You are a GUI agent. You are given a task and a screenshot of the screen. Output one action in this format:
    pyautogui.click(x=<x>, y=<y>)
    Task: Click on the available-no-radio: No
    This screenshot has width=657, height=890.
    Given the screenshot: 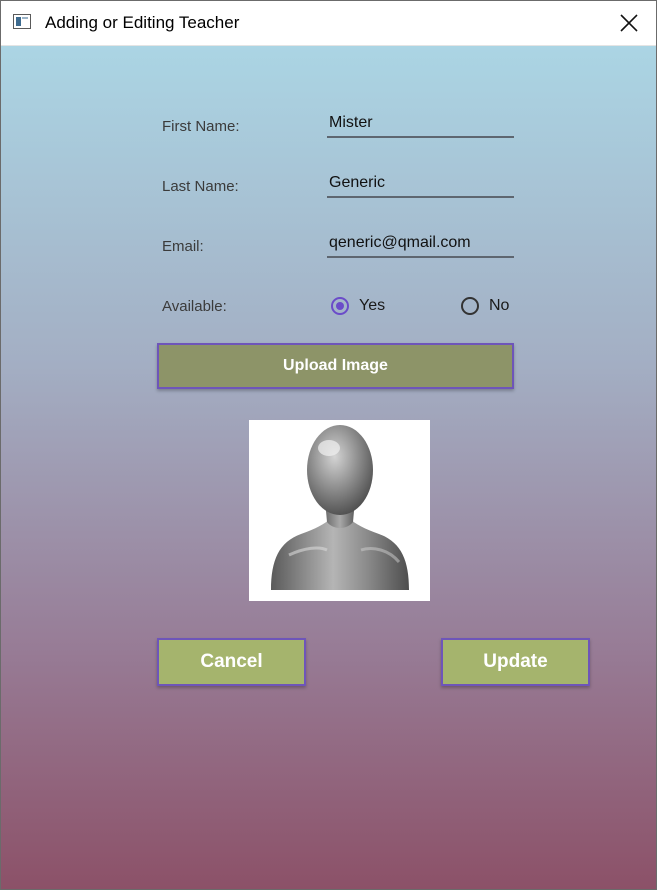 What is the action you would take?
    pyautogui.click(x=485, y=306)
    